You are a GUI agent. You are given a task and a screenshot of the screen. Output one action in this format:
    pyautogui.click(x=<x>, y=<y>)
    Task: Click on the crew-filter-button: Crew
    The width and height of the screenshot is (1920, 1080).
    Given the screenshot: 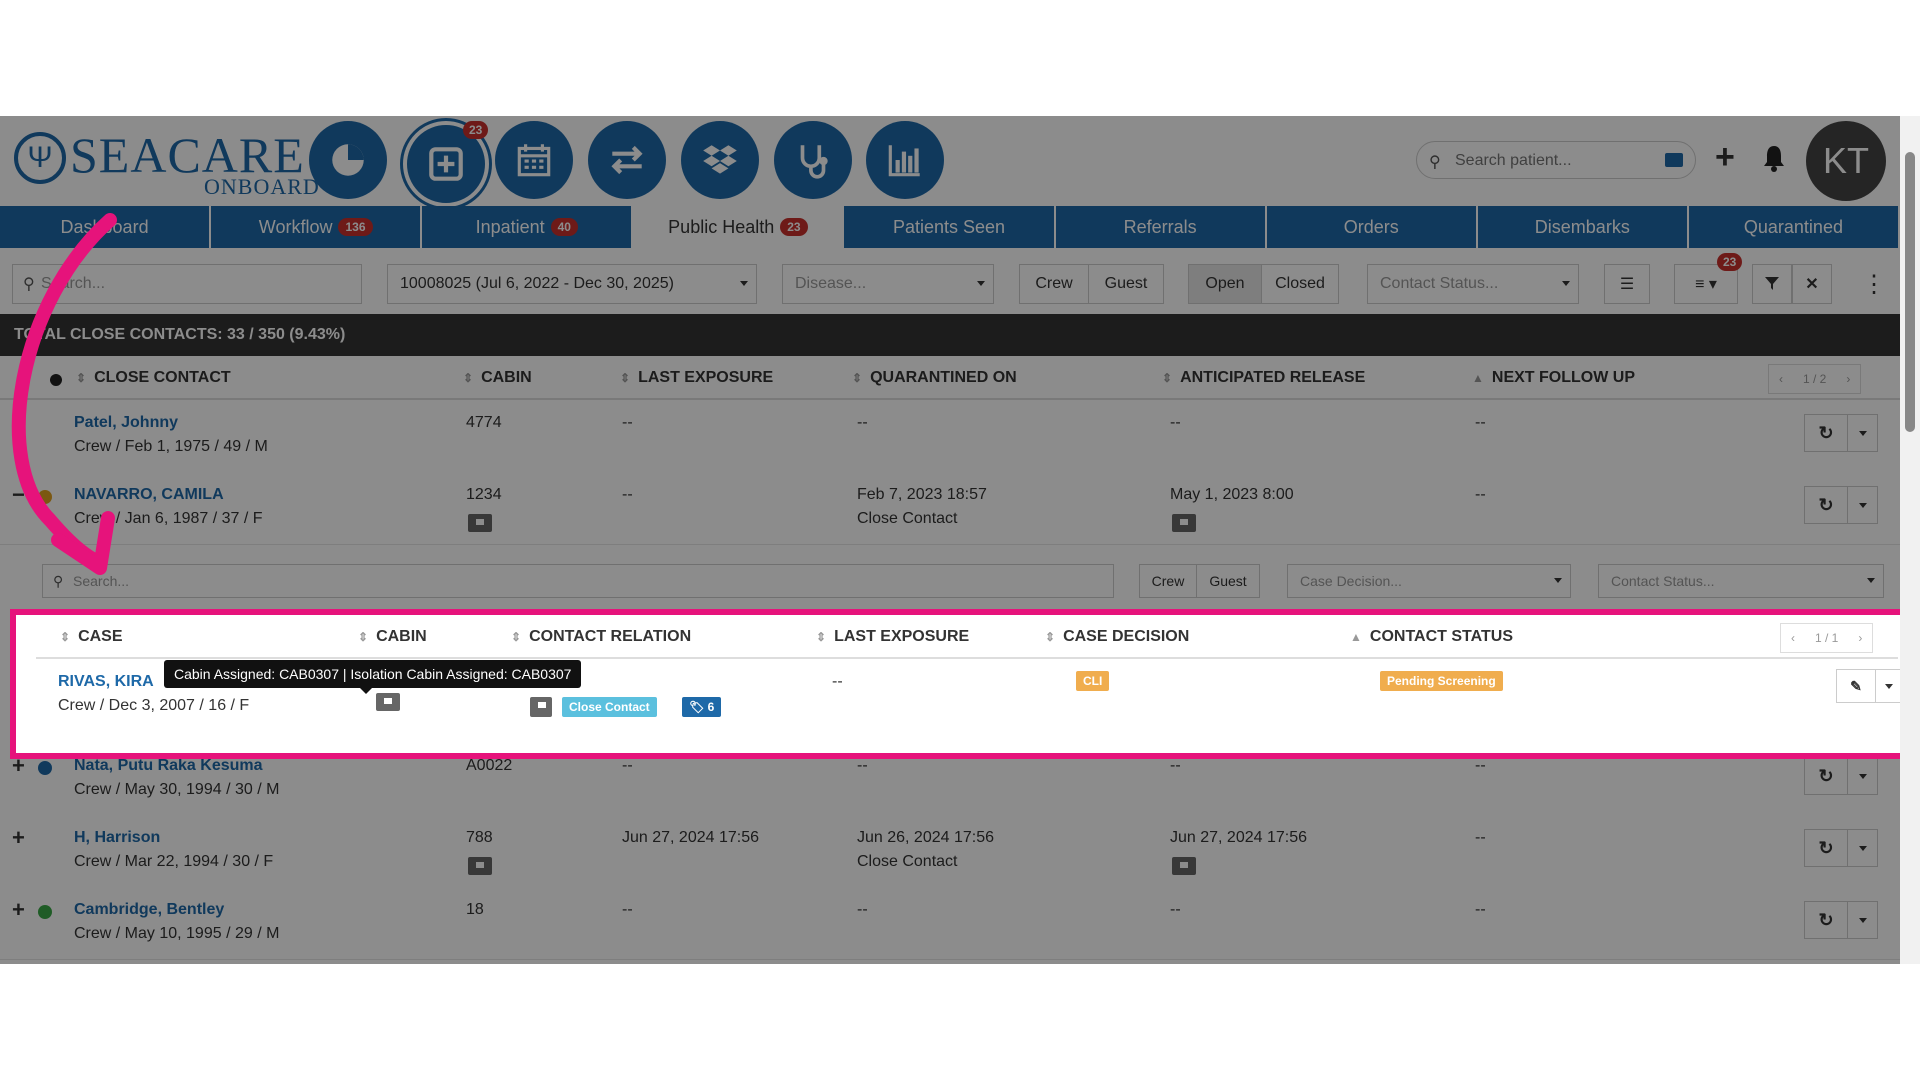 What is the action you would take?
    pyautogui.click(x=1054, y=284)
    